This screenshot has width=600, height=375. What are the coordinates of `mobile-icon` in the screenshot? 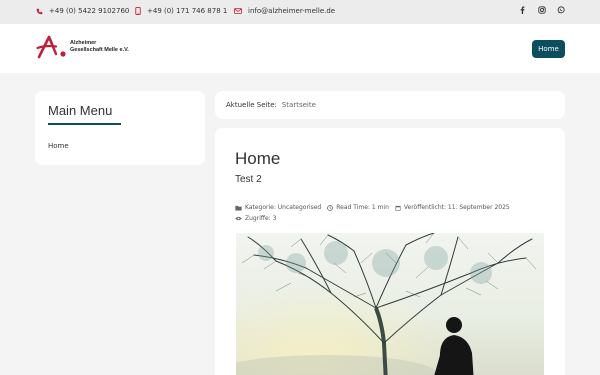 It's located at (138, 11).